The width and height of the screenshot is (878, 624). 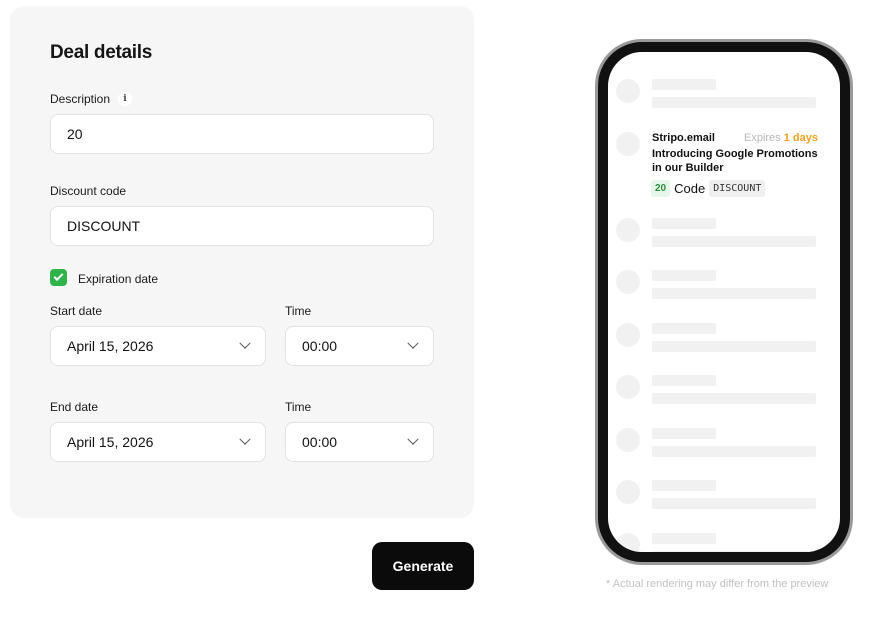 I want to click on deal-row: 20 Code DISCOUNT, so click(x=708, y=188).